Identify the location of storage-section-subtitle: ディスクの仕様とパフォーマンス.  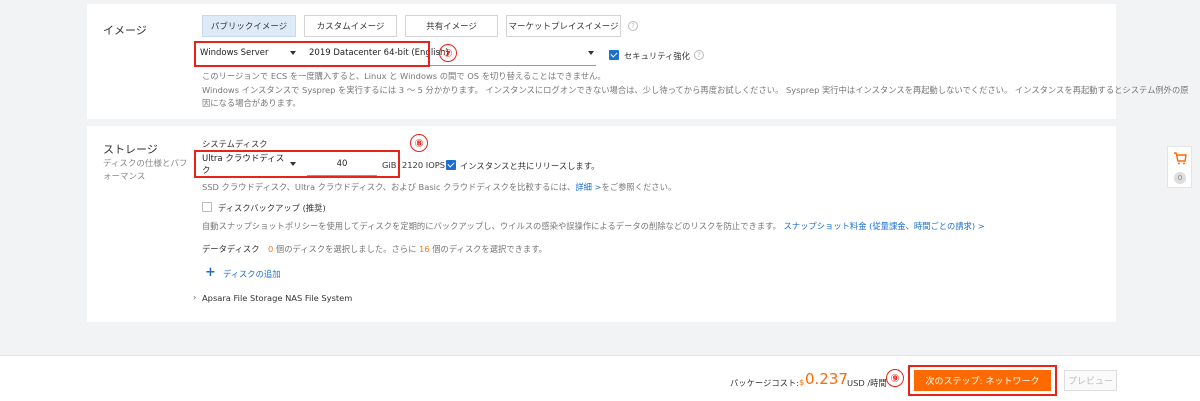
(145, 170).